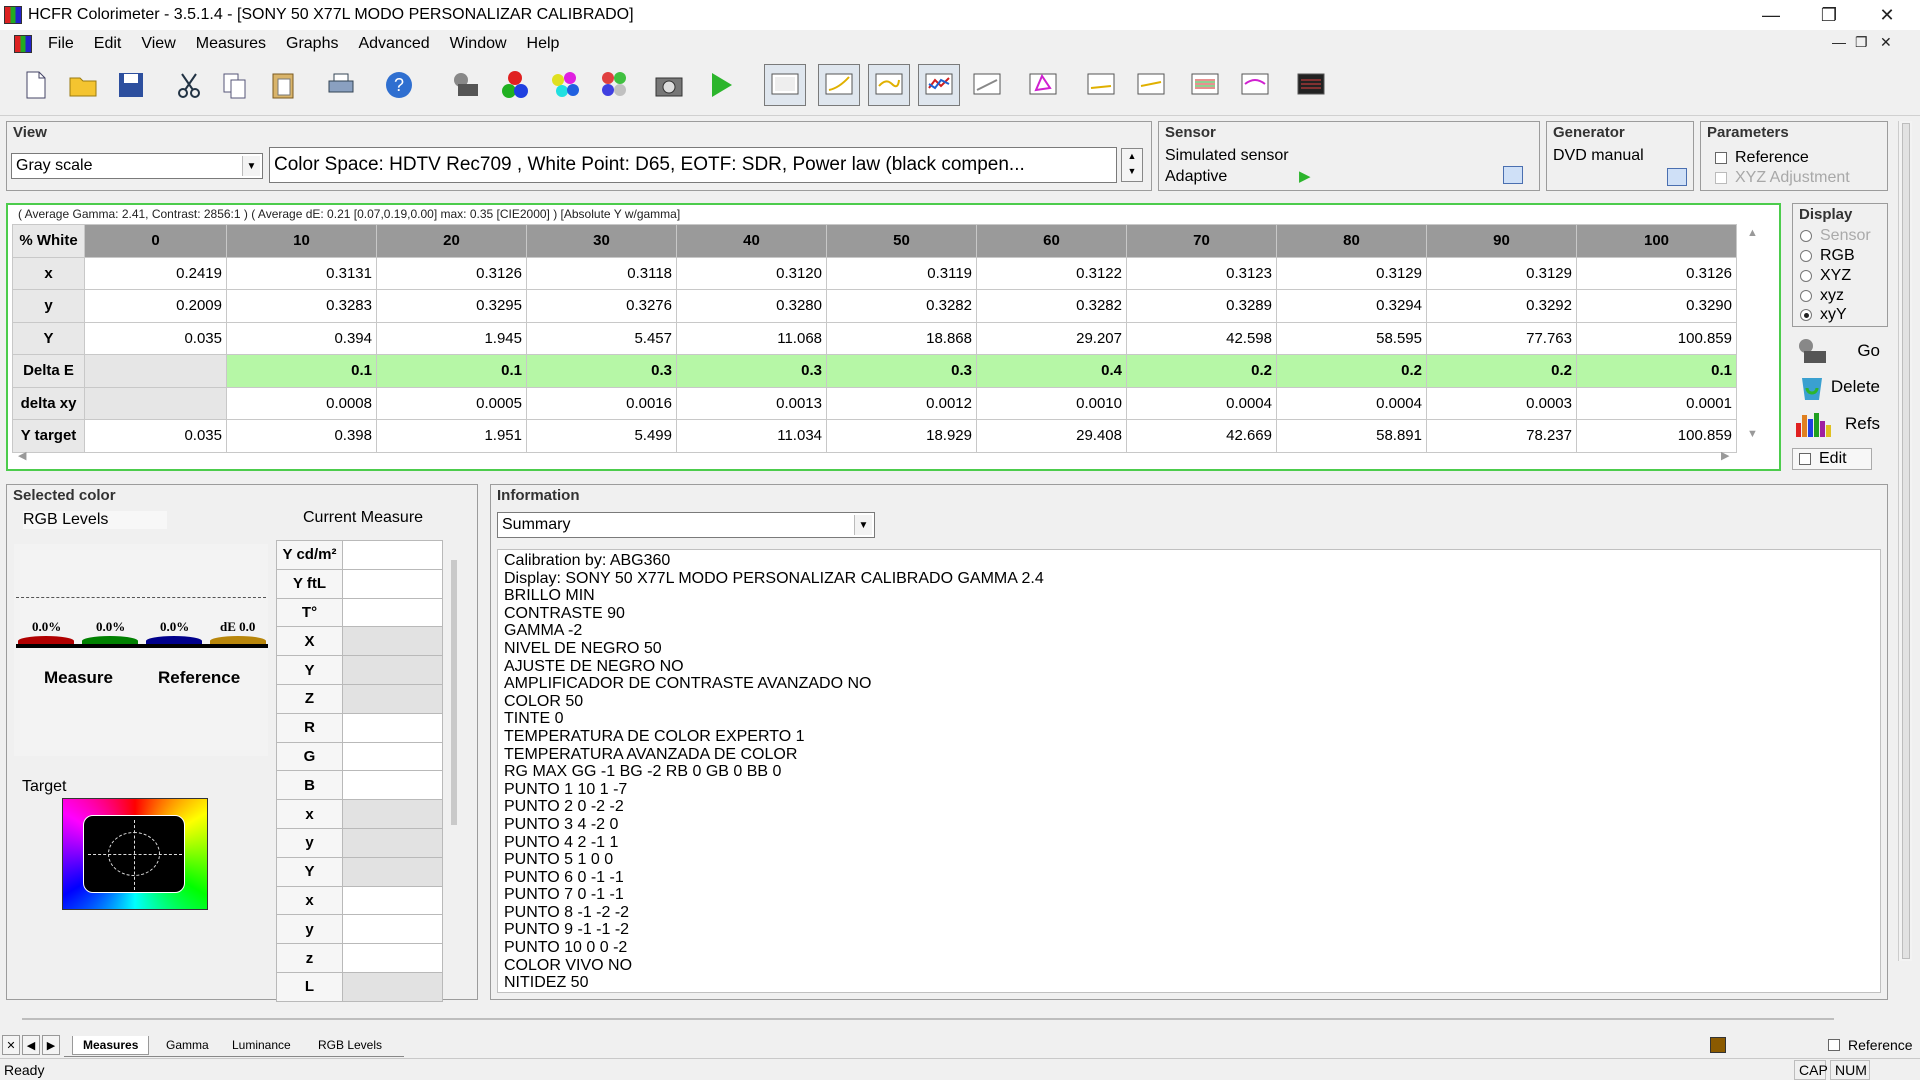  I want to click on display-option-xyy: xyY, so click(1823, 315).